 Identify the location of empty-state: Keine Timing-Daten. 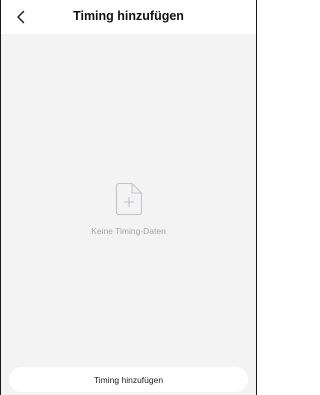
(128, 209).